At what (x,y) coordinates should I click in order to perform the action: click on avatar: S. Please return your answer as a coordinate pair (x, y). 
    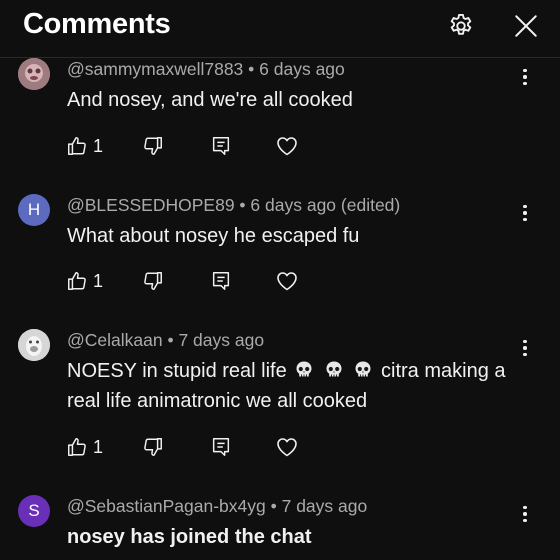
    Looking at the image, I should click on (34, 511).